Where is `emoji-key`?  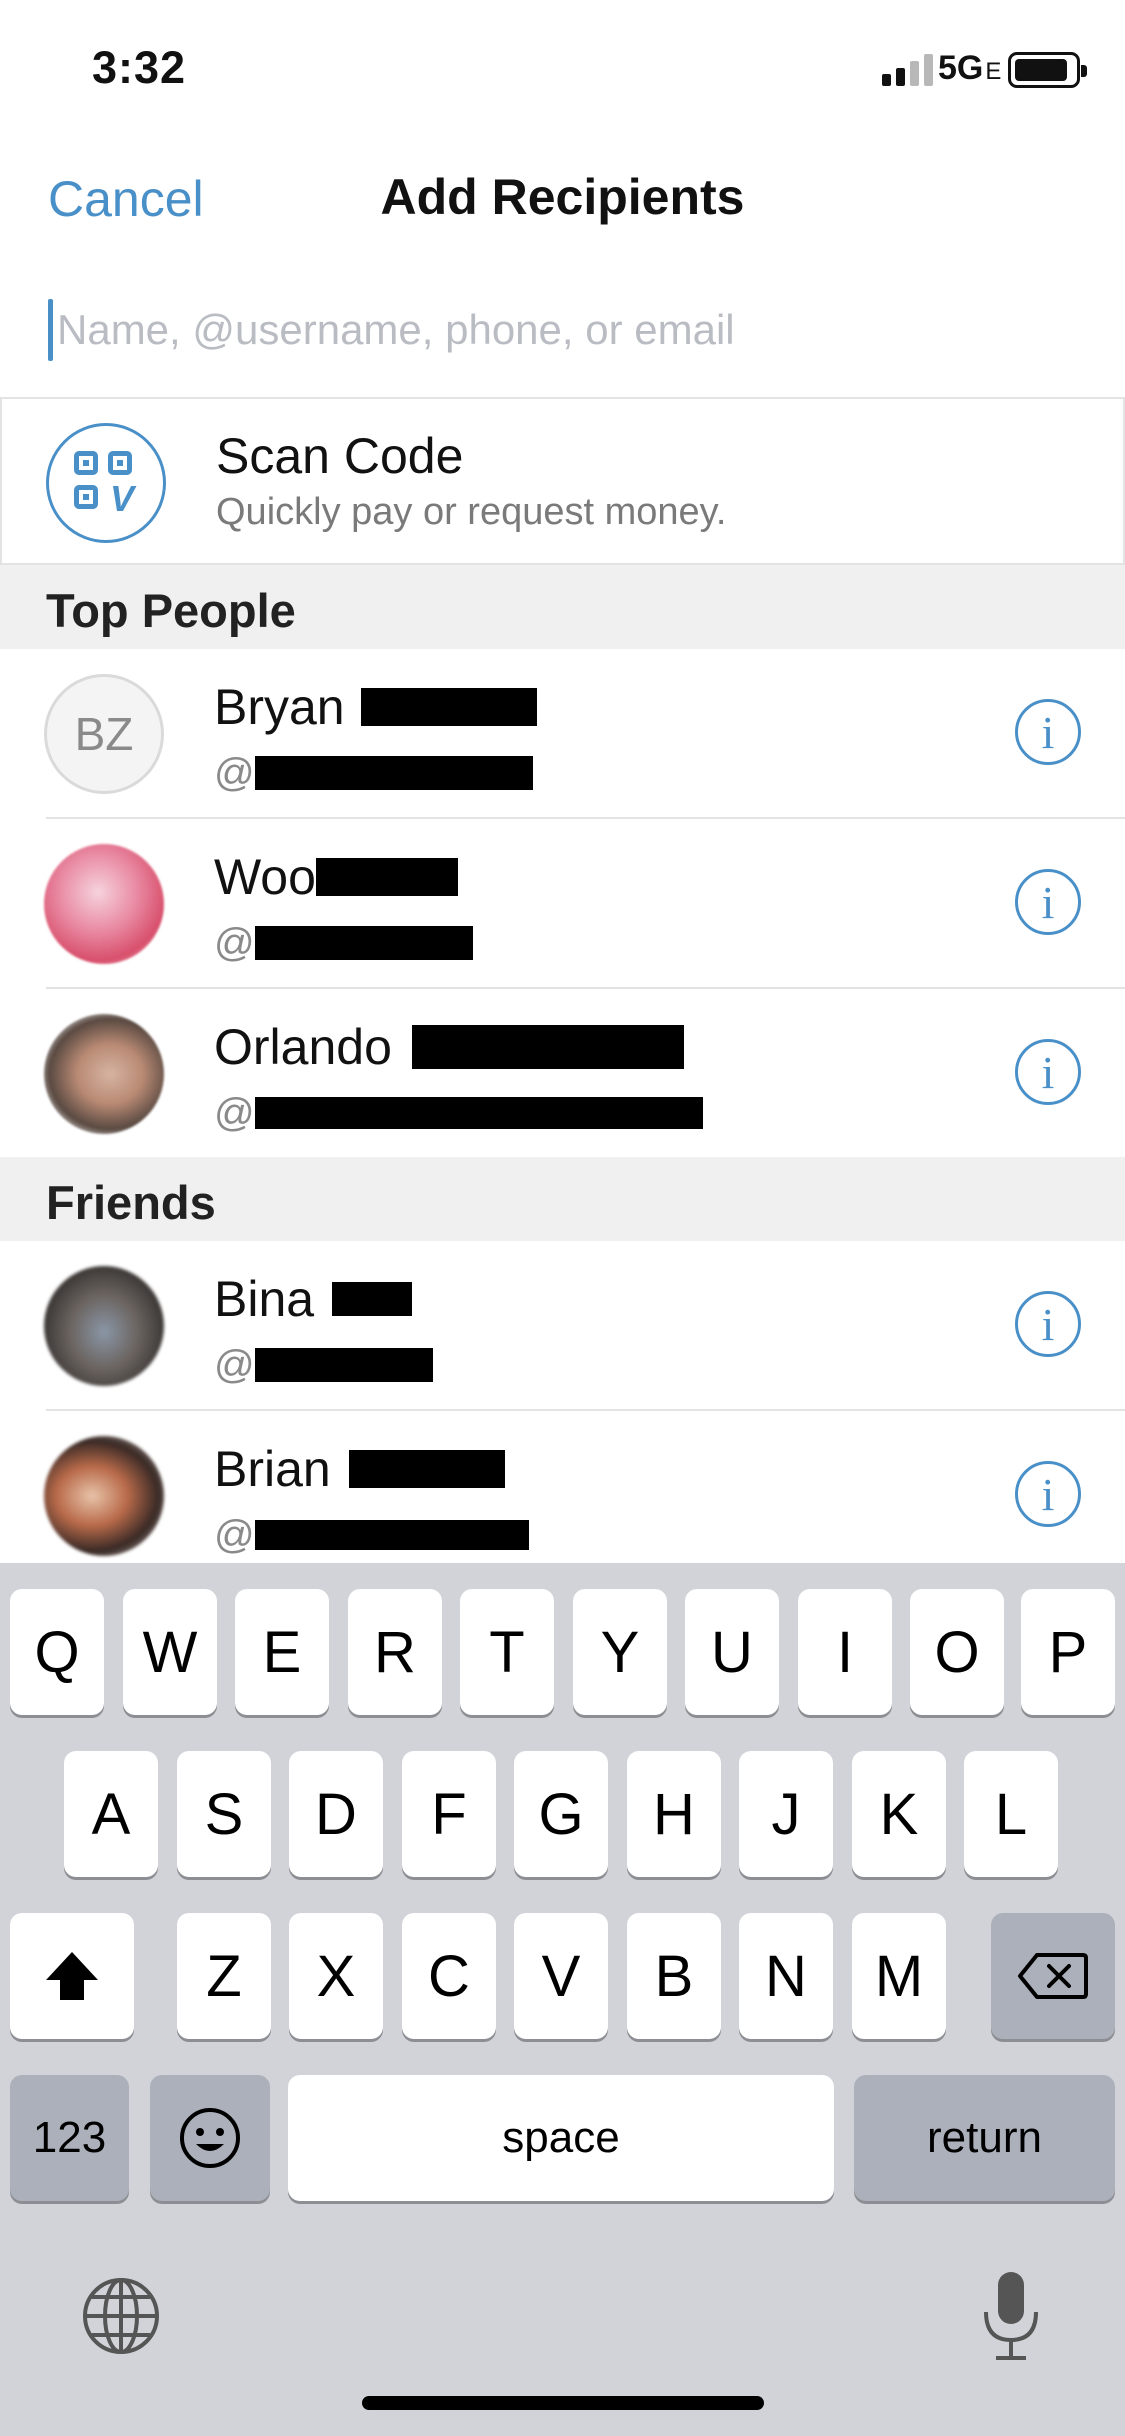
emoji-key is located at coordinates (210, 2138).